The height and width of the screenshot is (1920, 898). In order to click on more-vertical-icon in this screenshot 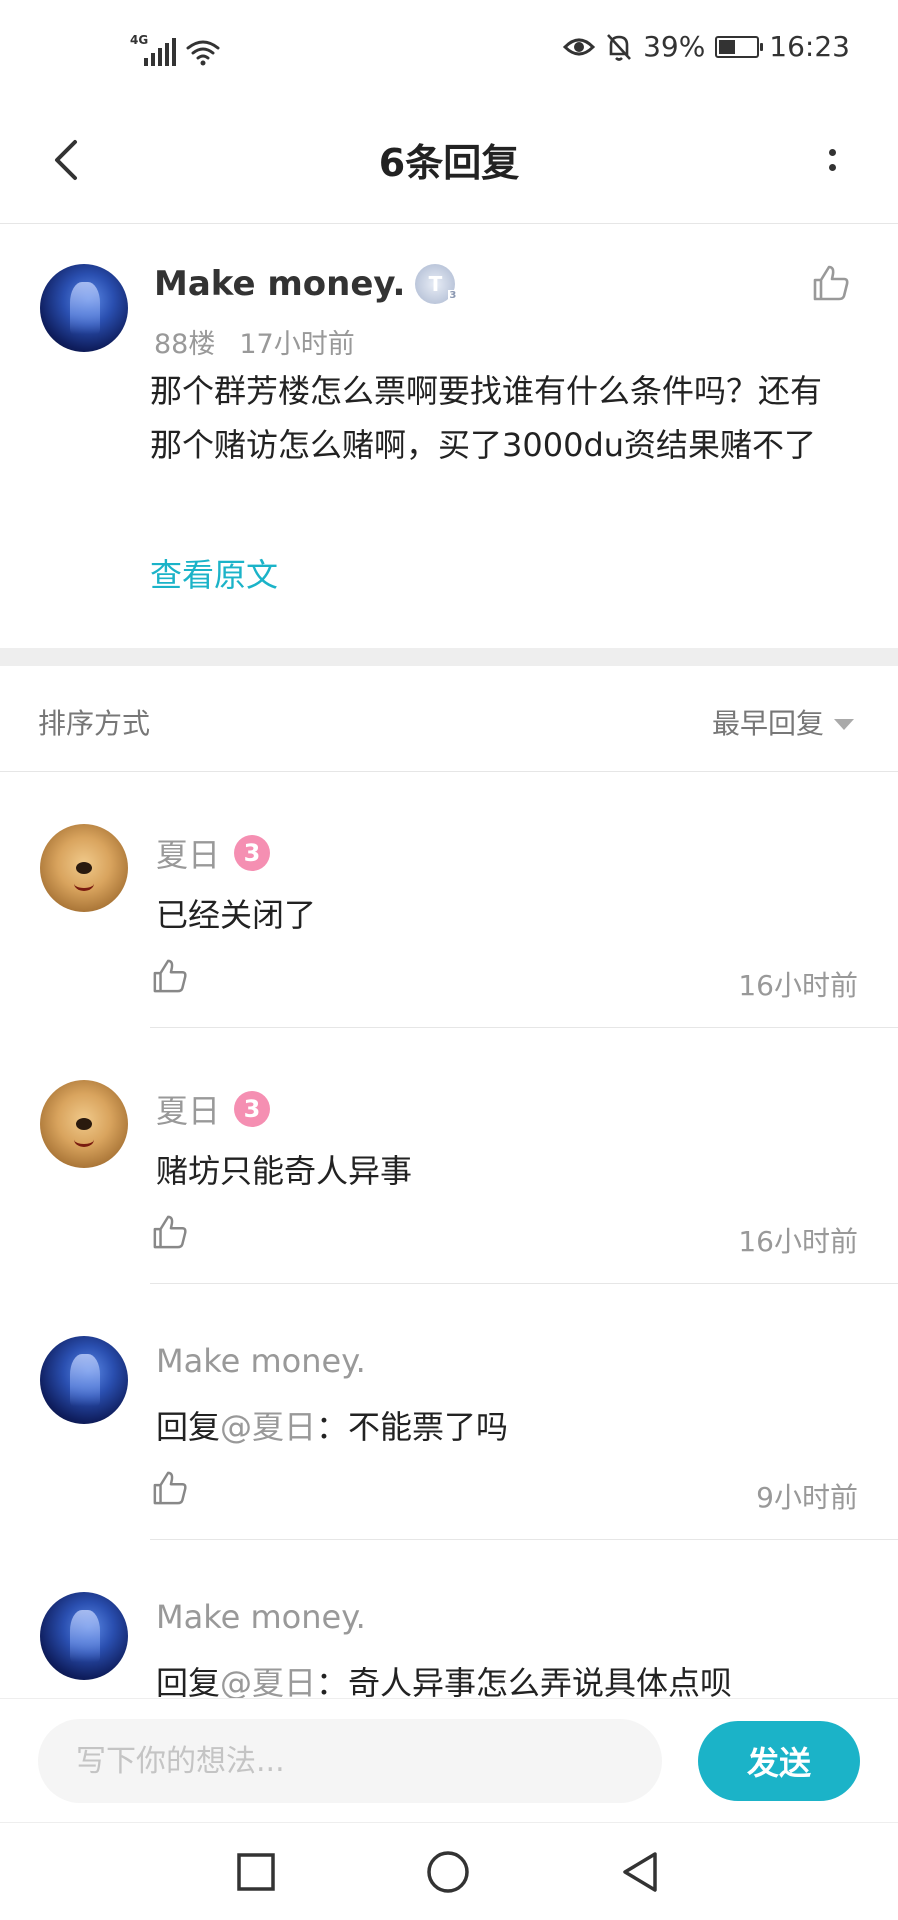, I will do `click(832, 152)`.